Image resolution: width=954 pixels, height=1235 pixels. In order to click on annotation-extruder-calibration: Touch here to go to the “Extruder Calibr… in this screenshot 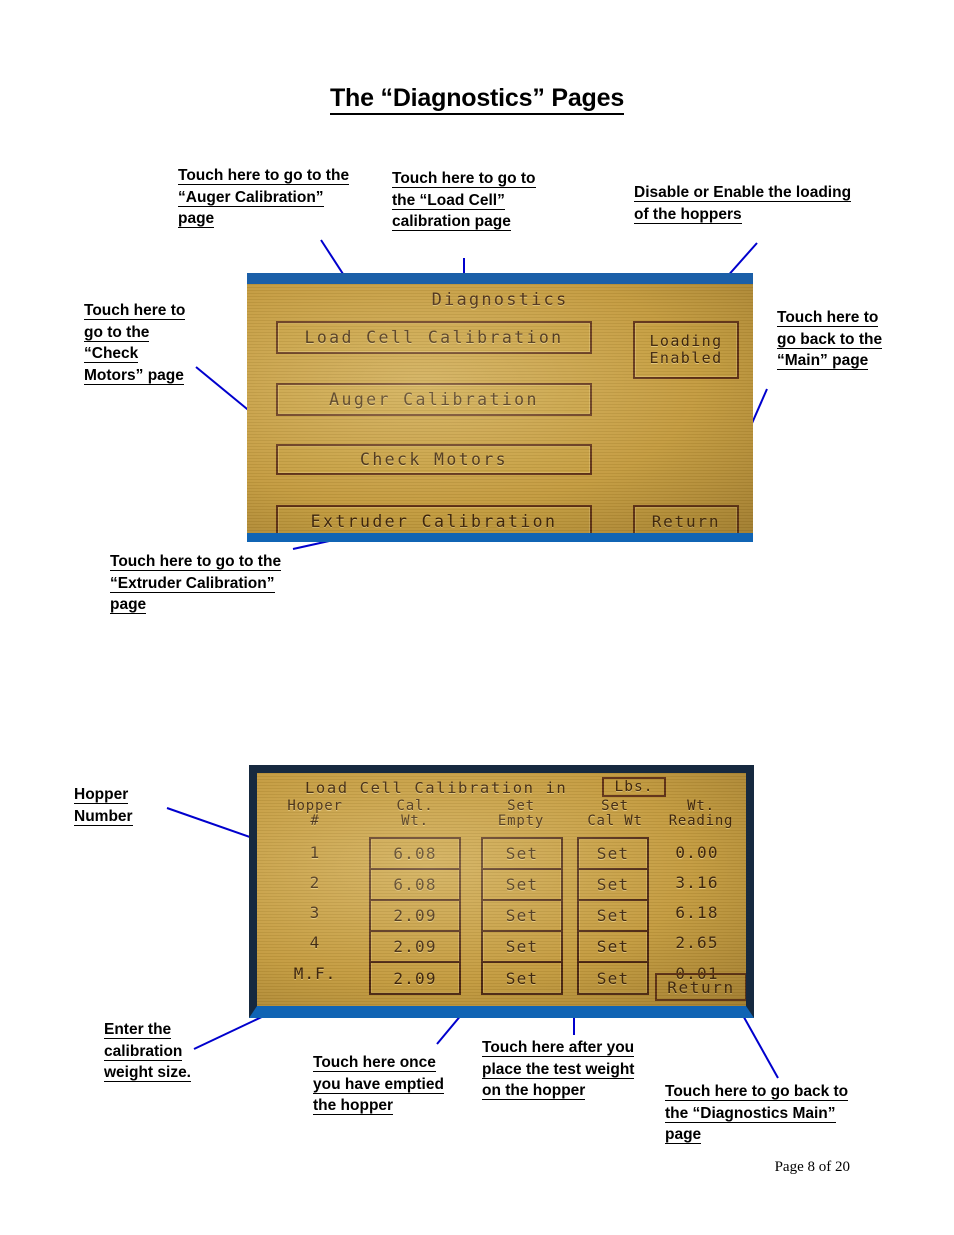, I will do `click(210, 583)`.